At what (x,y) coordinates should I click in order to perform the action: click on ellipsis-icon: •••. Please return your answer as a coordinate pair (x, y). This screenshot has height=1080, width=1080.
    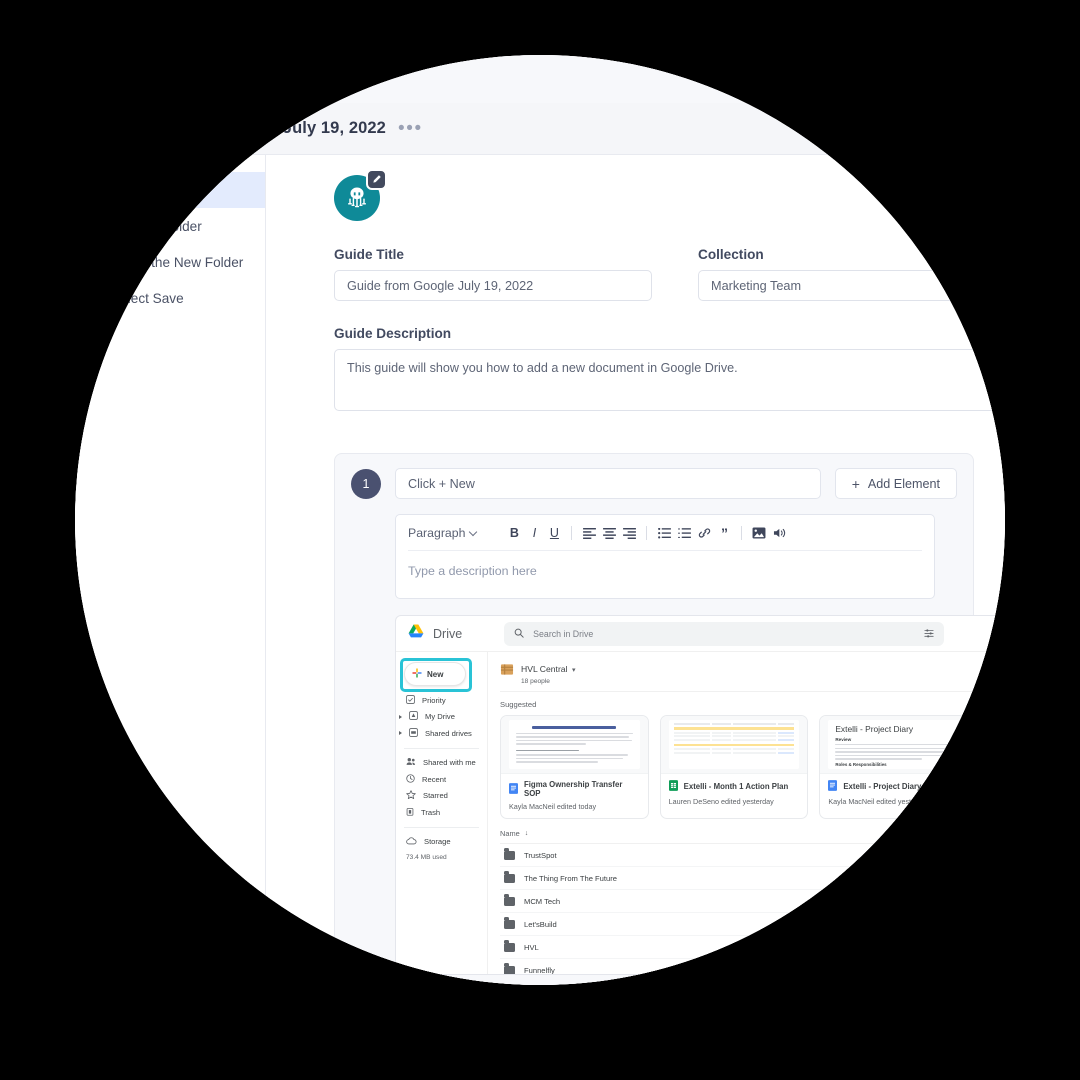
    Looking at the image, I should click on (410, 128).